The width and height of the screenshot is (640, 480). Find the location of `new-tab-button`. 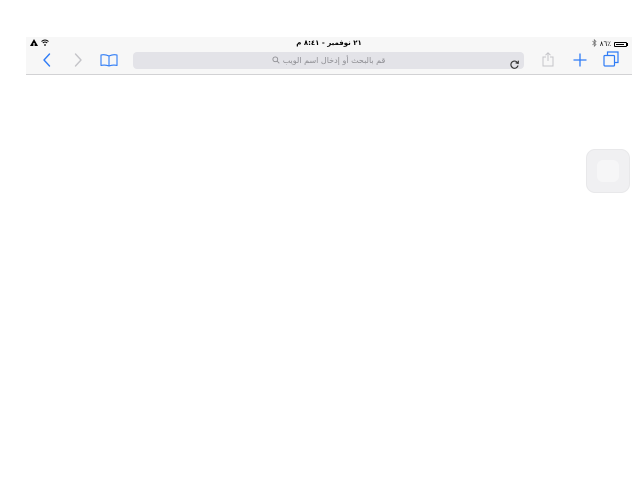

new-tab-button is located at coordinates (580, 61).